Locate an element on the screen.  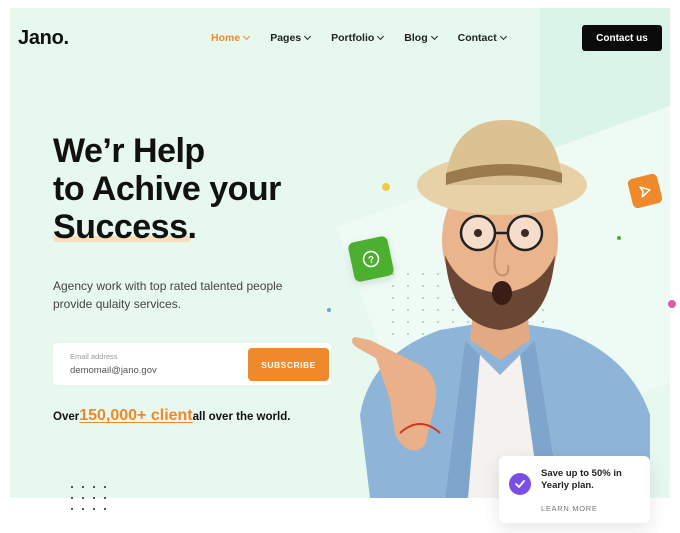
question-bubble-icon: ? is located at coordinates (371, 259).